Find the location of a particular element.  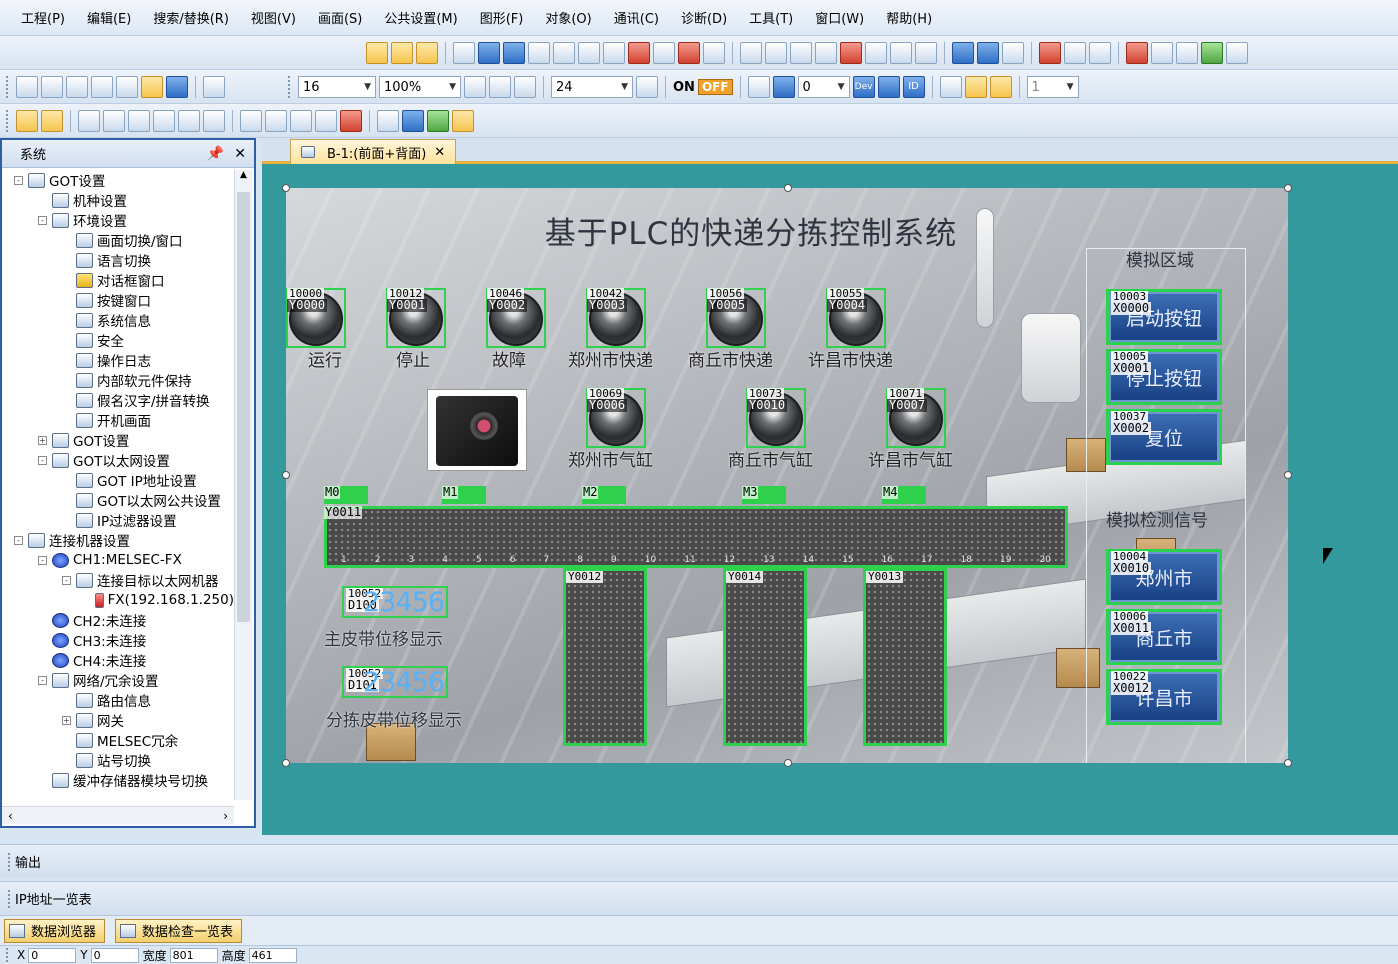

indicator-lamp: 10042 Y0003 is located at coordinates (616, 318).